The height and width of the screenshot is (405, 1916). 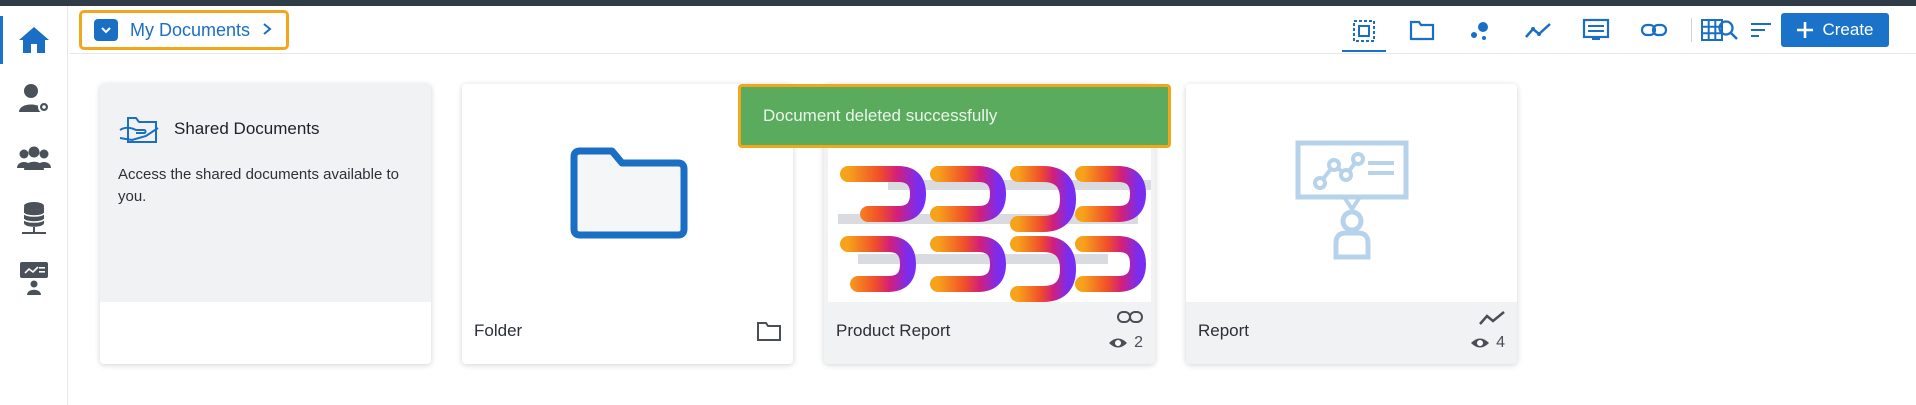 I want to click on user-settings-icon, so click(x=34, y=98).